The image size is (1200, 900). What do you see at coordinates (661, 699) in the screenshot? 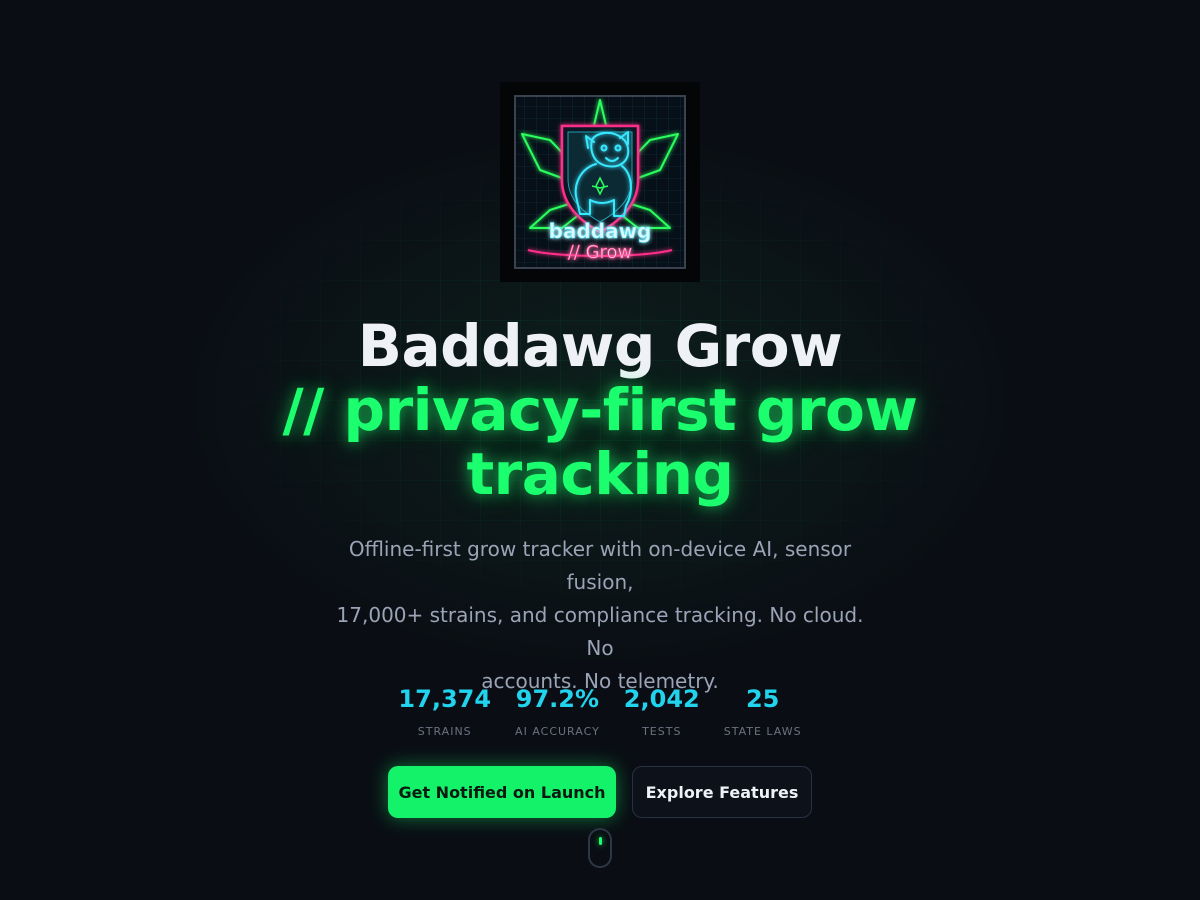
I see `stat-value: 2,042` at bounding box center [661, 699].